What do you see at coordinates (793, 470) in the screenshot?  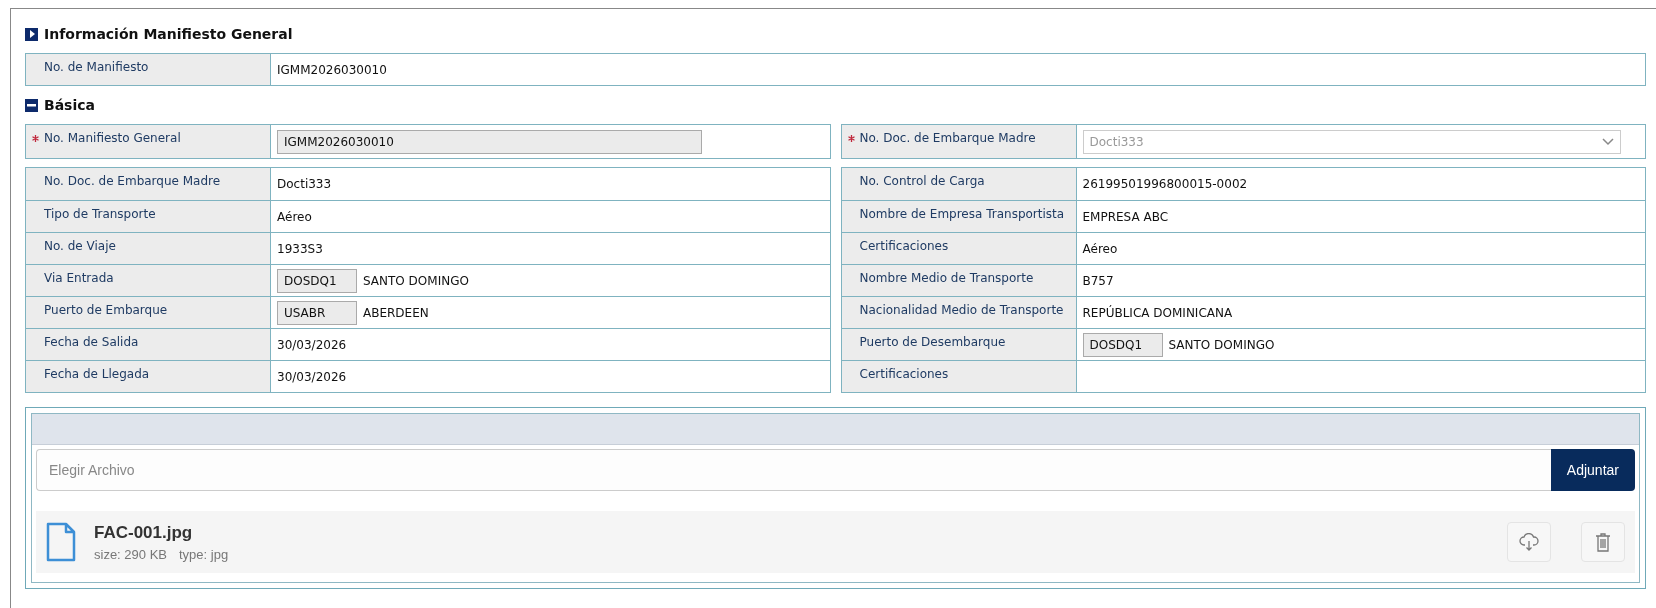 I see `file-input: Elegir Archivo` at bounding box center [793, 470].